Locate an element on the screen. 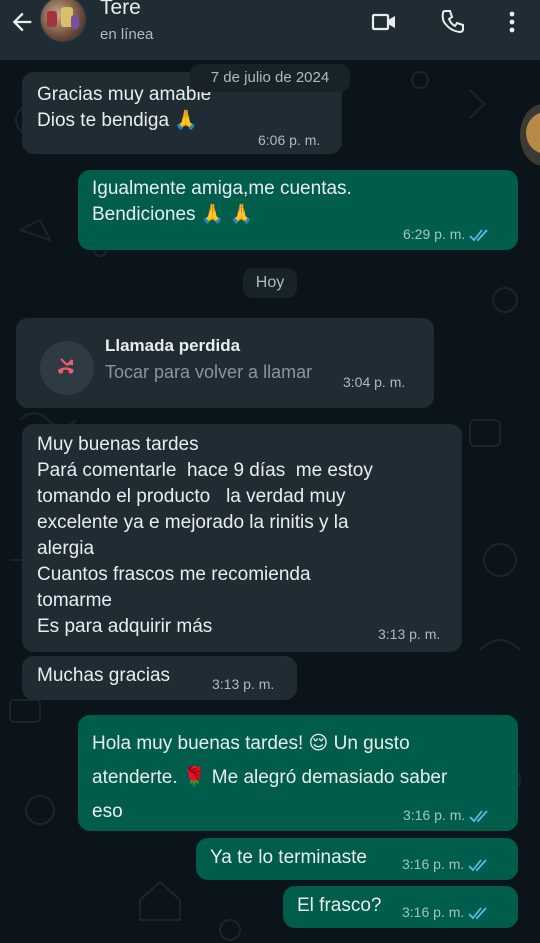  message-time-with-ticks: 6:29 p. m. is located at coordinates (447, 234).